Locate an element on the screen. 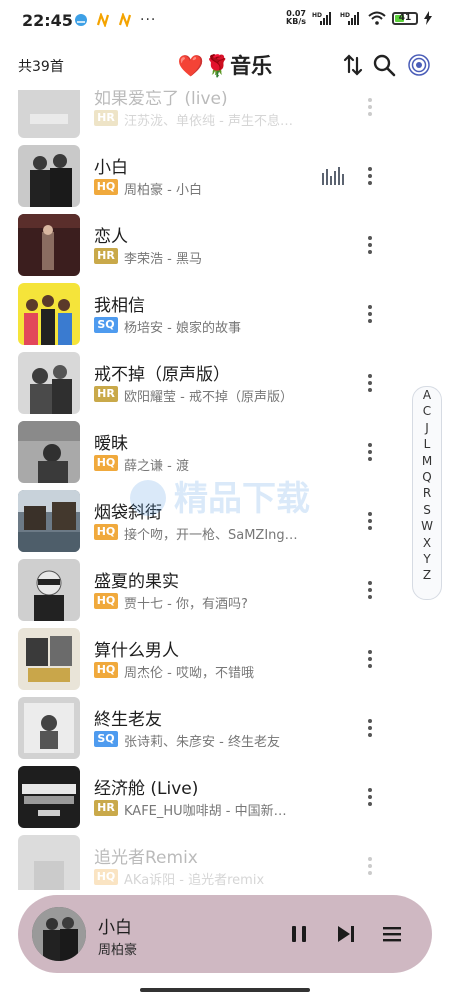 The width and height of the screenshot is (450, 1000). song-title: 追光者Remix is located at coordinates (146, 858).